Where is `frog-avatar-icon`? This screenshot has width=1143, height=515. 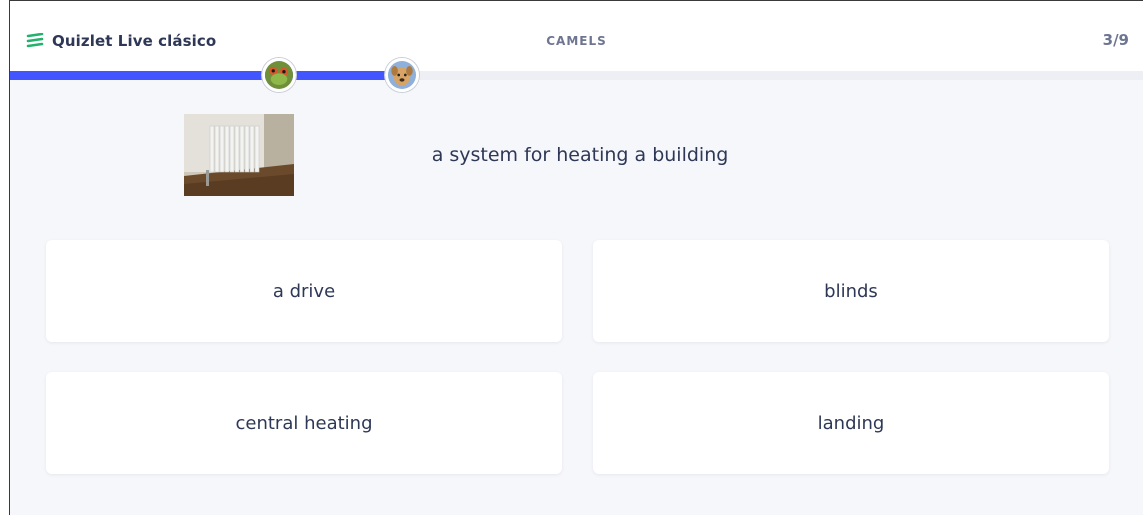 frog-avatar-icon is located at coordinates (279, 75).